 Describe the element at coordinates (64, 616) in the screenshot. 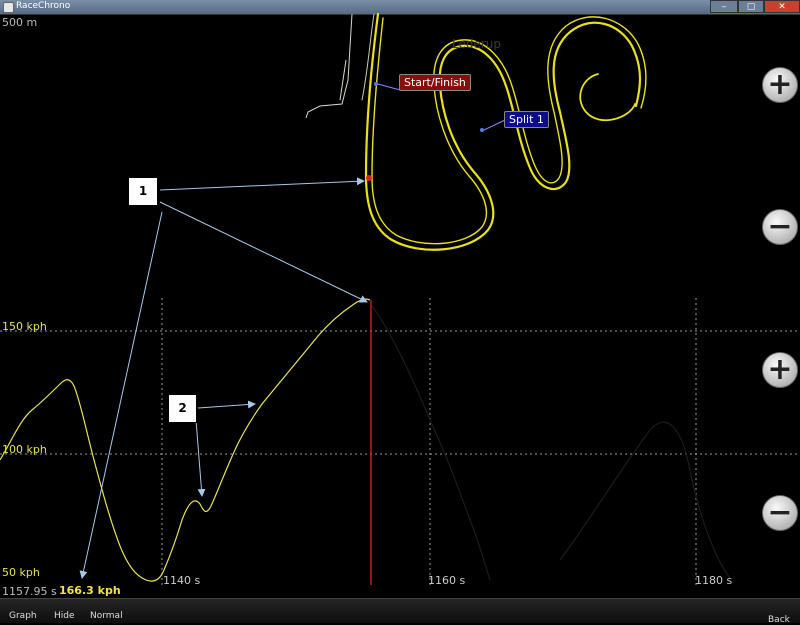

I see `menu-hide: Hide` at that location.